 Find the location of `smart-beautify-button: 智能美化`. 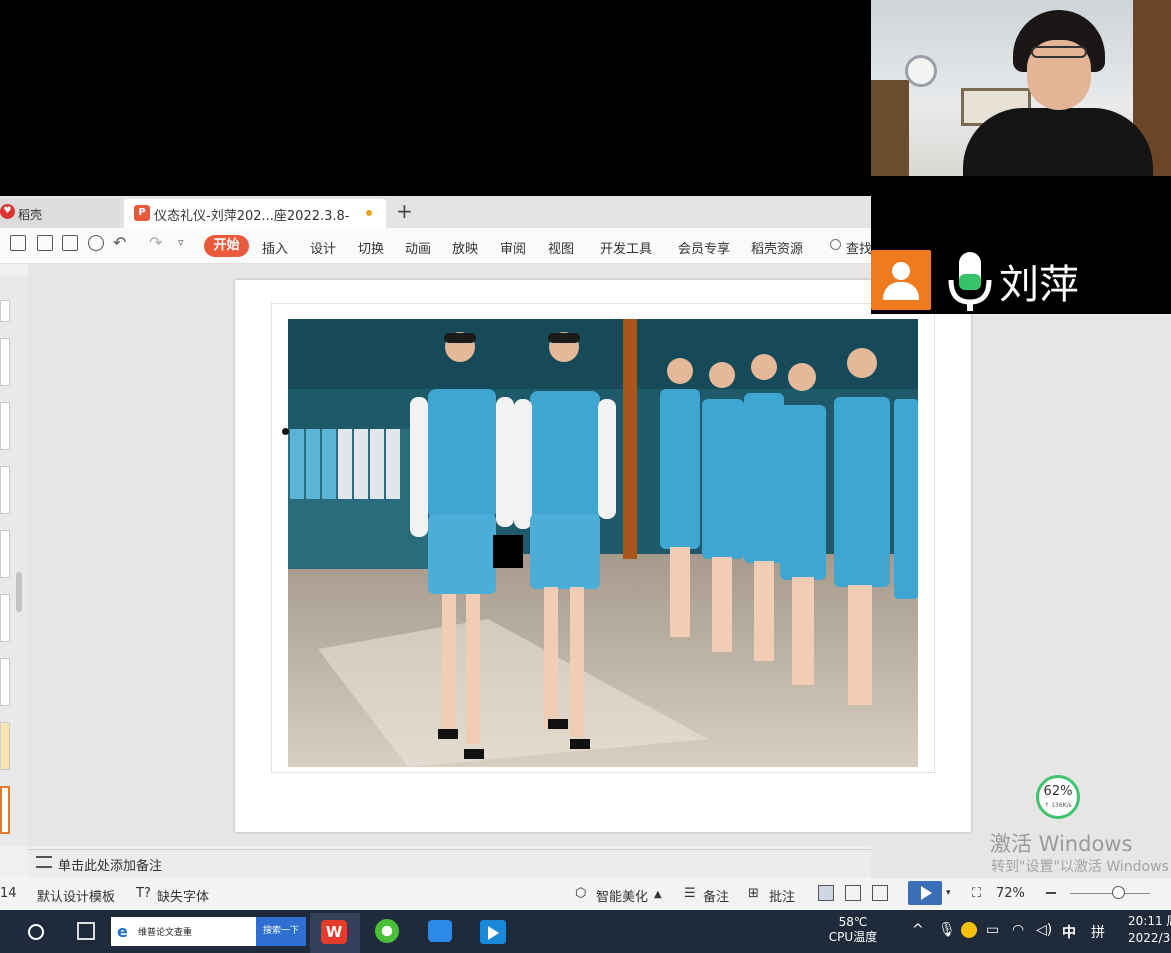

smart-beautify-button: 智能美化 is located at coordinates (622, 895).